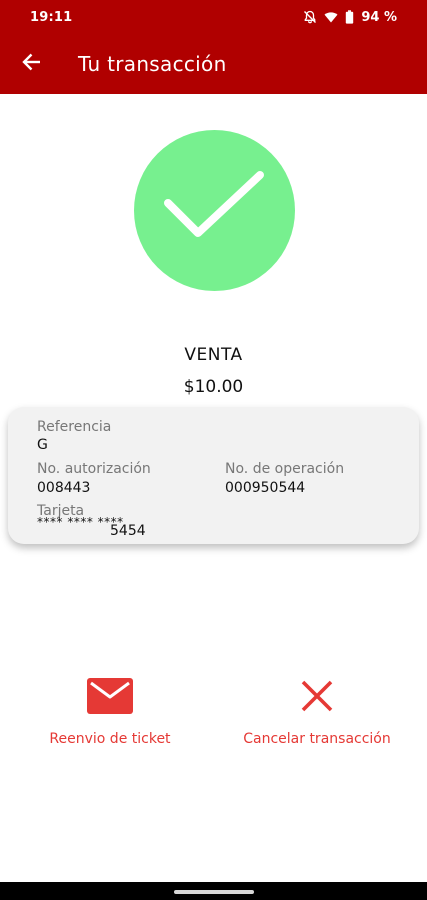 The image size is (427, 900). What do you see at coordinates (379, 17) in the screenshot?
I see `battery-percent: 94 %` at bounding box center [379, 17].